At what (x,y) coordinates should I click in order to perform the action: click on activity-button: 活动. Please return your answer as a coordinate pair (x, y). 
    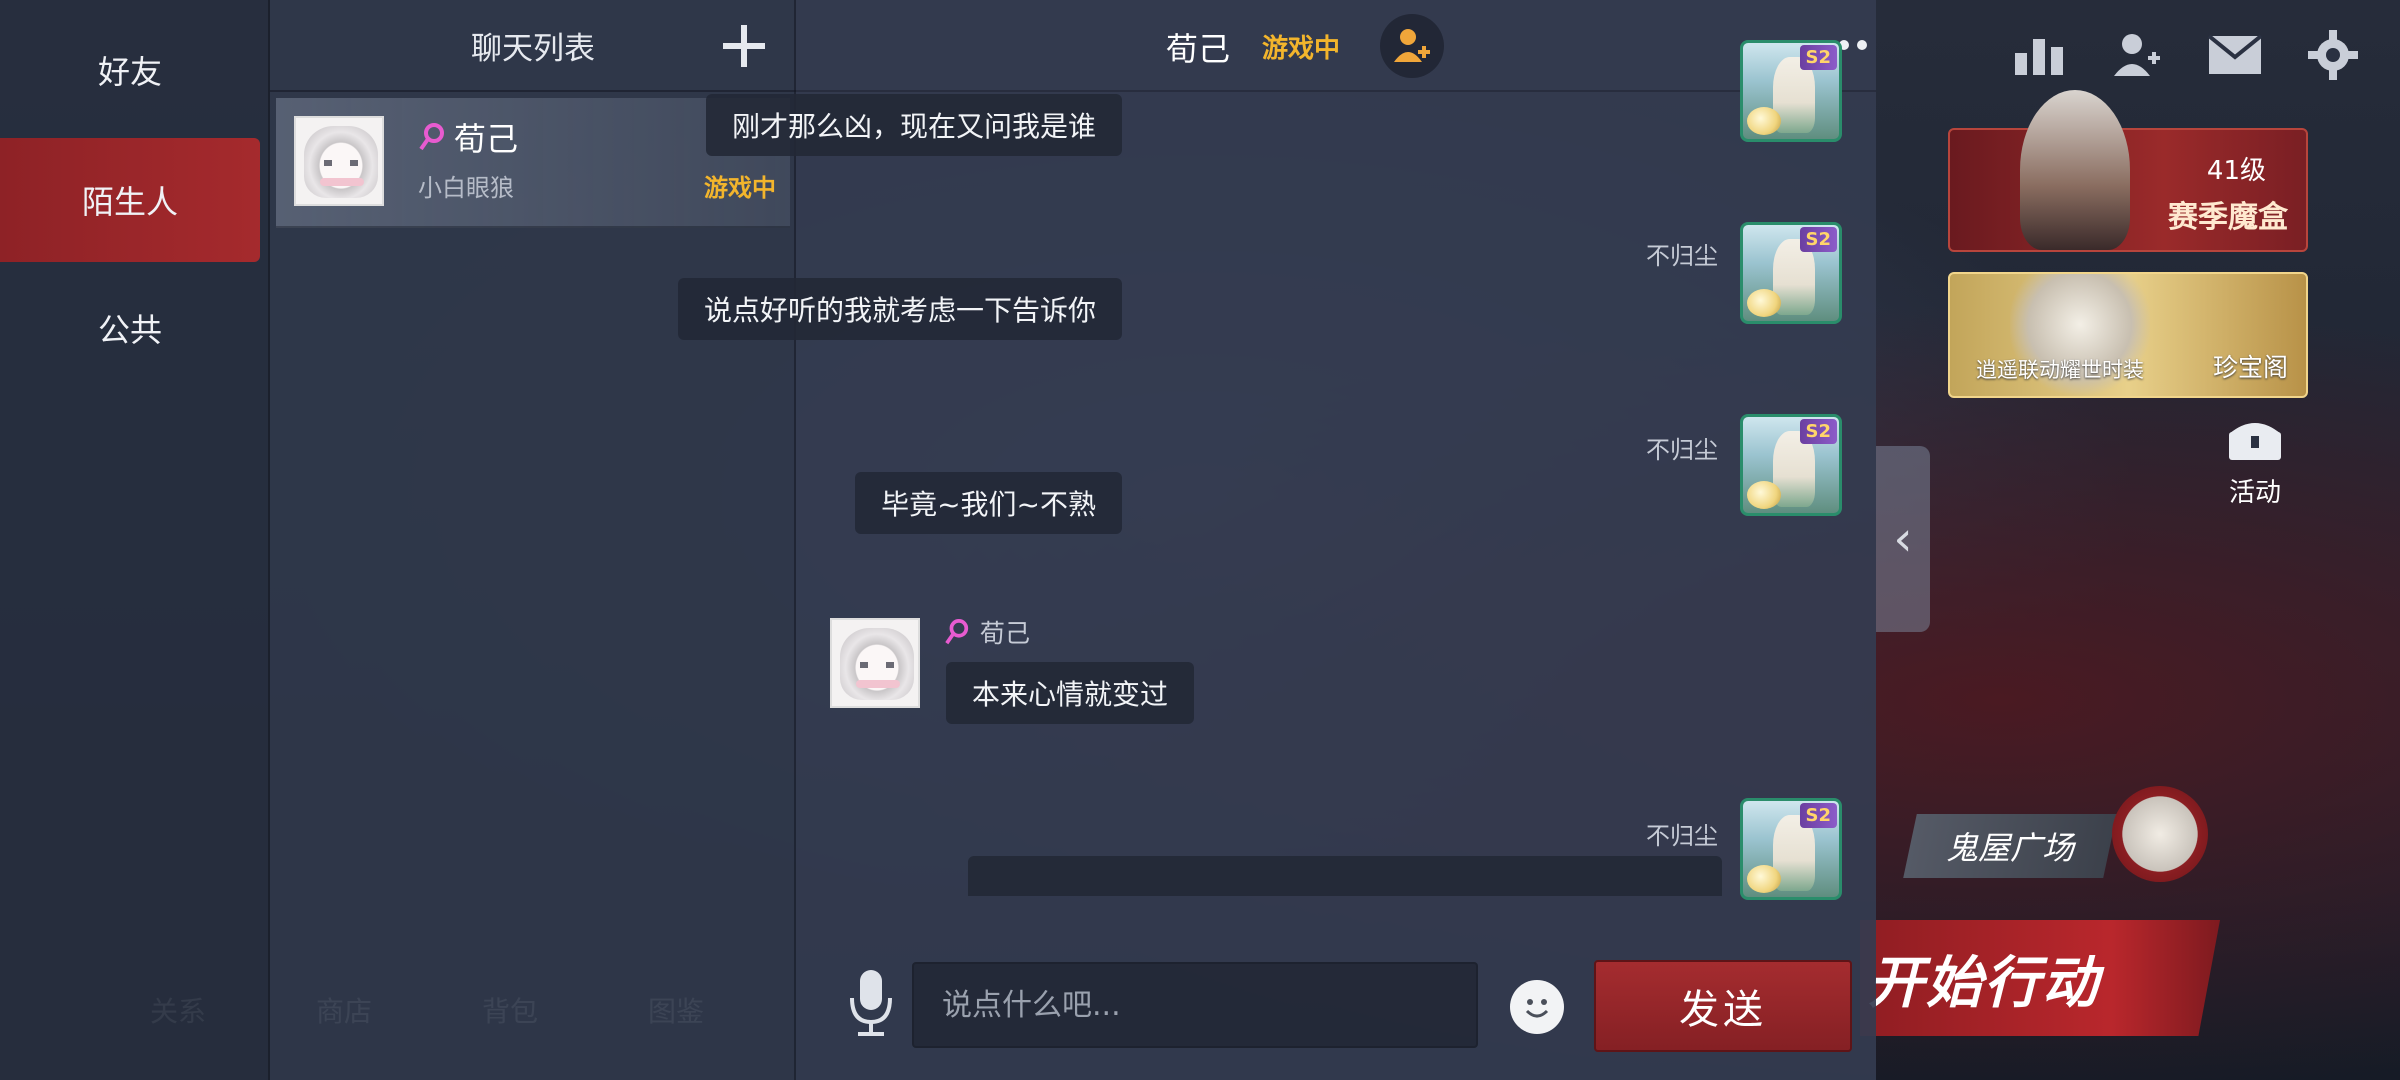
    Looking at the image, I should click on (2255, 463).